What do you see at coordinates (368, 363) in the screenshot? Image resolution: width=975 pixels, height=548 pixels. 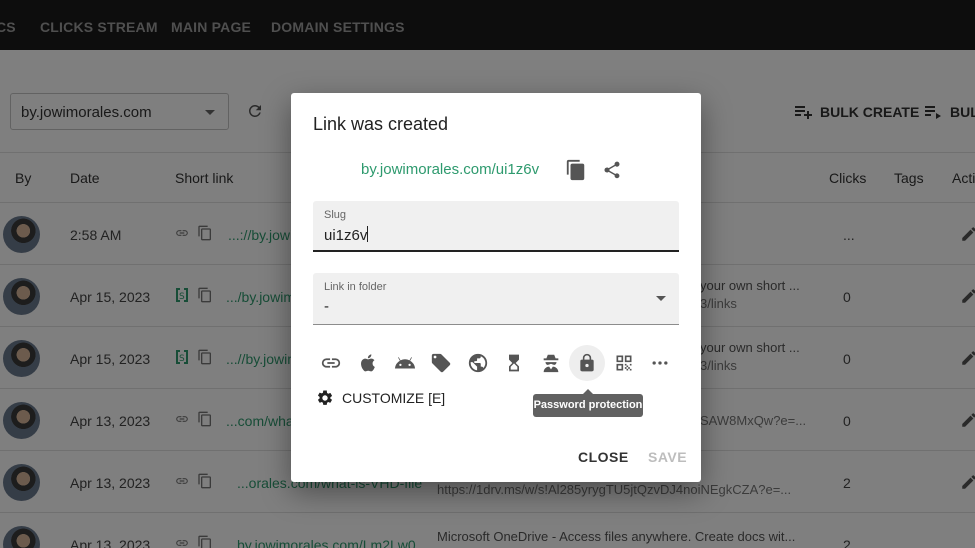 I see `apple-icon` at bounding box center [368, 363].